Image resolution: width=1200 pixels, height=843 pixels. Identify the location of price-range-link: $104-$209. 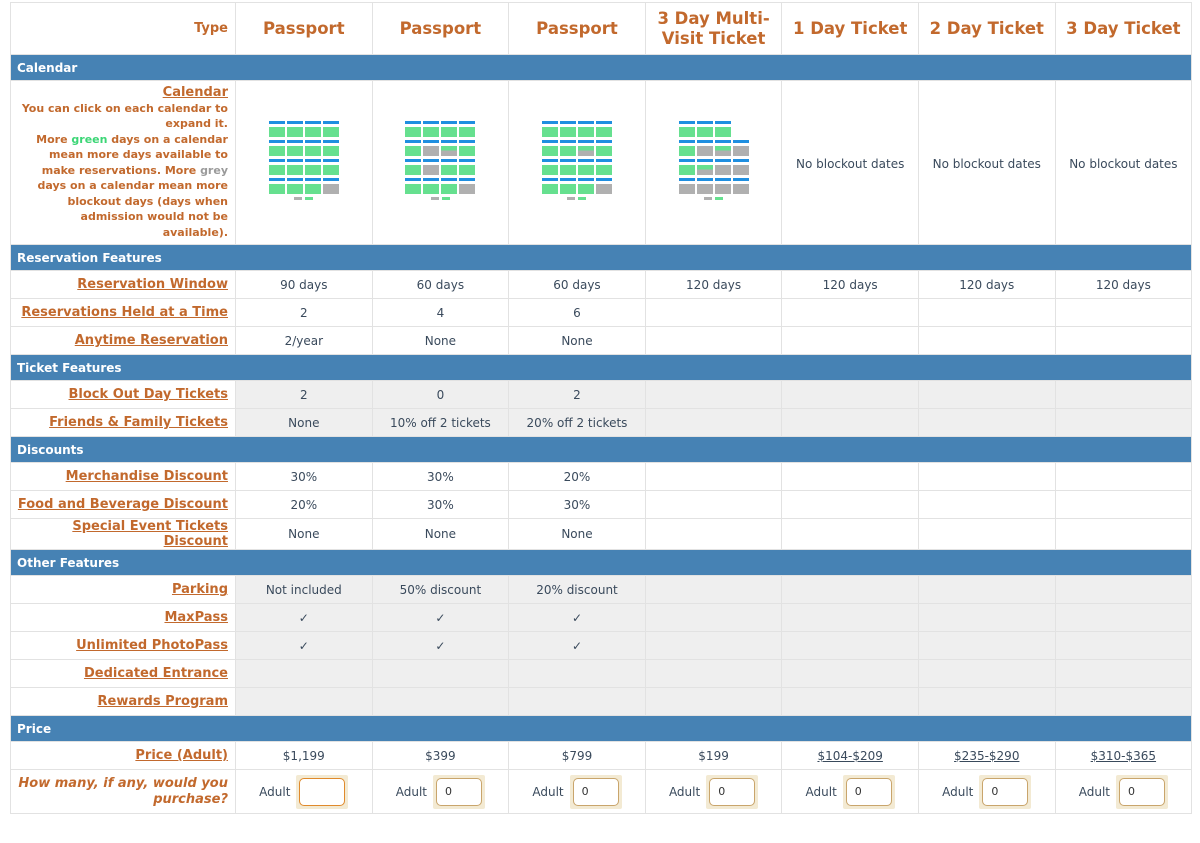
(849, 756).